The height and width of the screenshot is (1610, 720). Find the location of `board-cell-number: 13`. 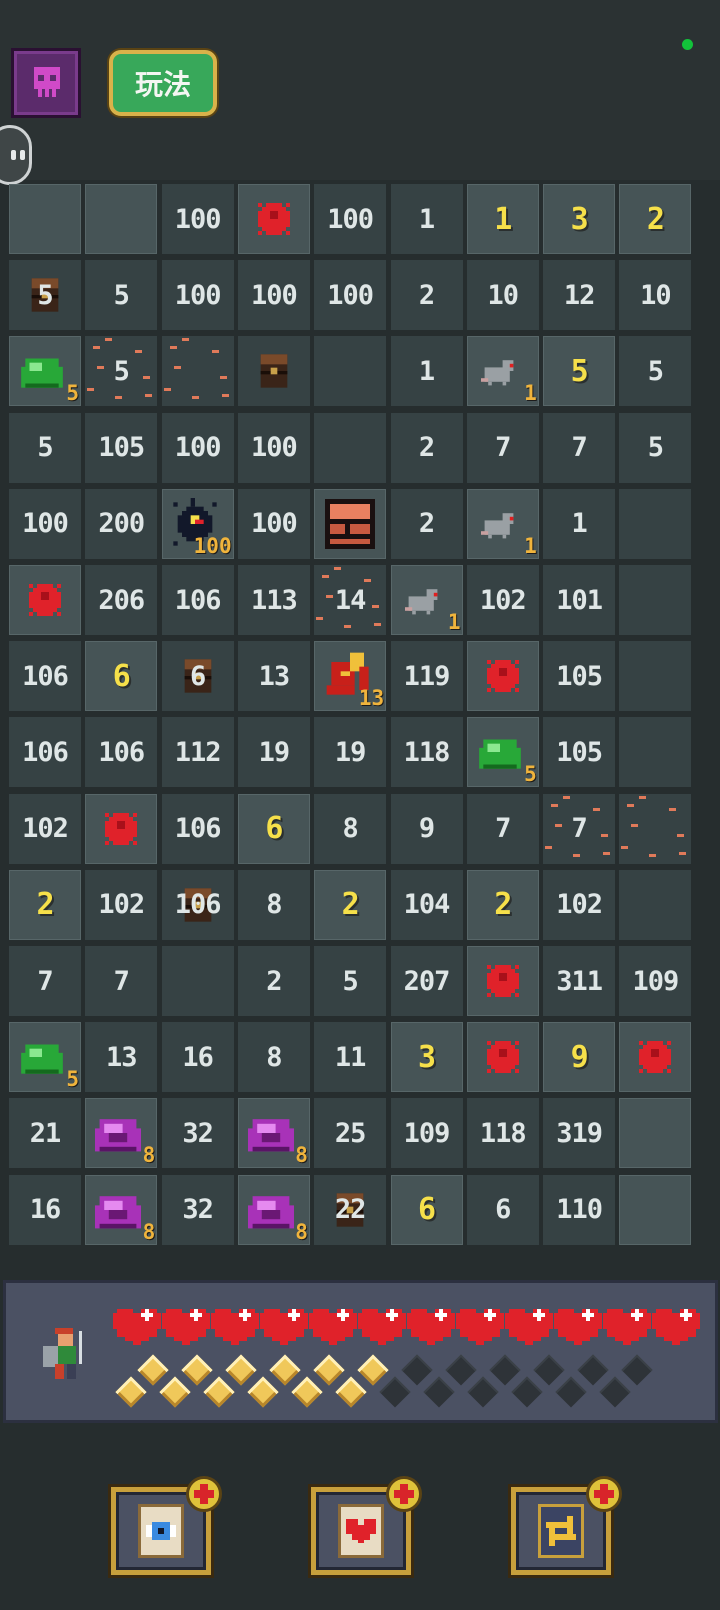

board-cell-number: 13 is located at coordinates (273, 676).